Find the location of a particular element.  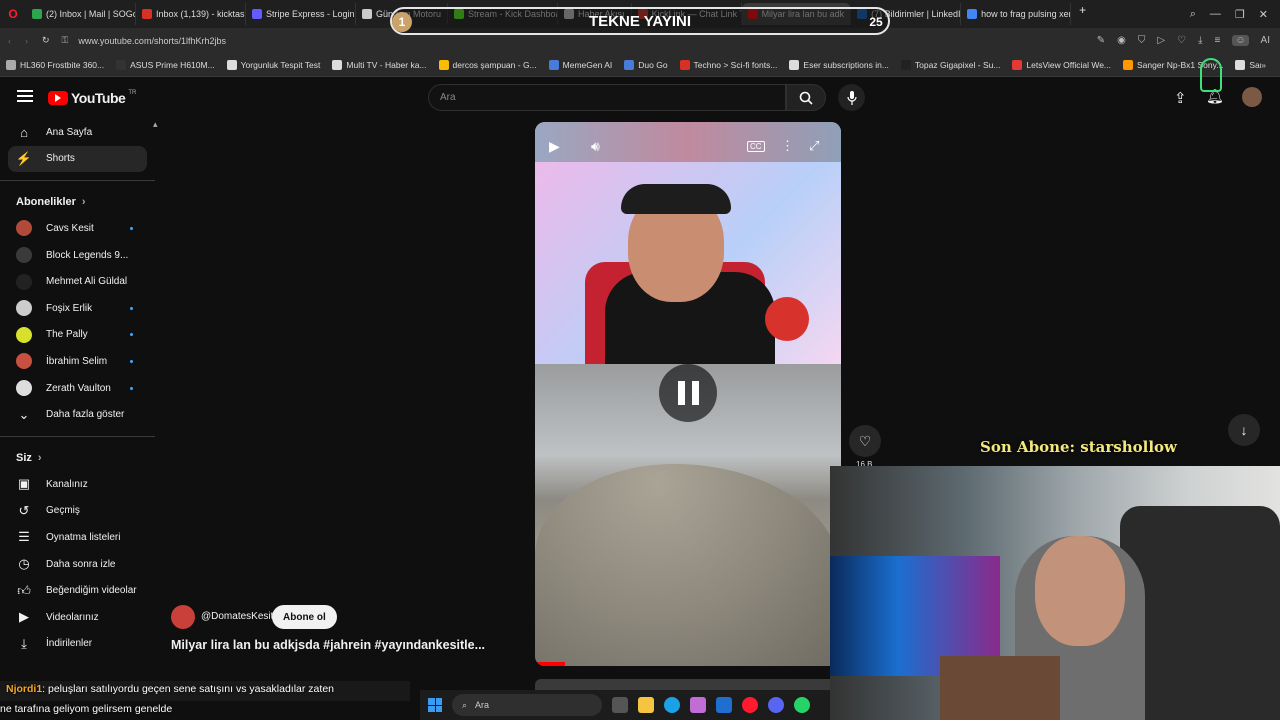

bookmark-item: MemeGen AI is located at coordinates (581, 64).